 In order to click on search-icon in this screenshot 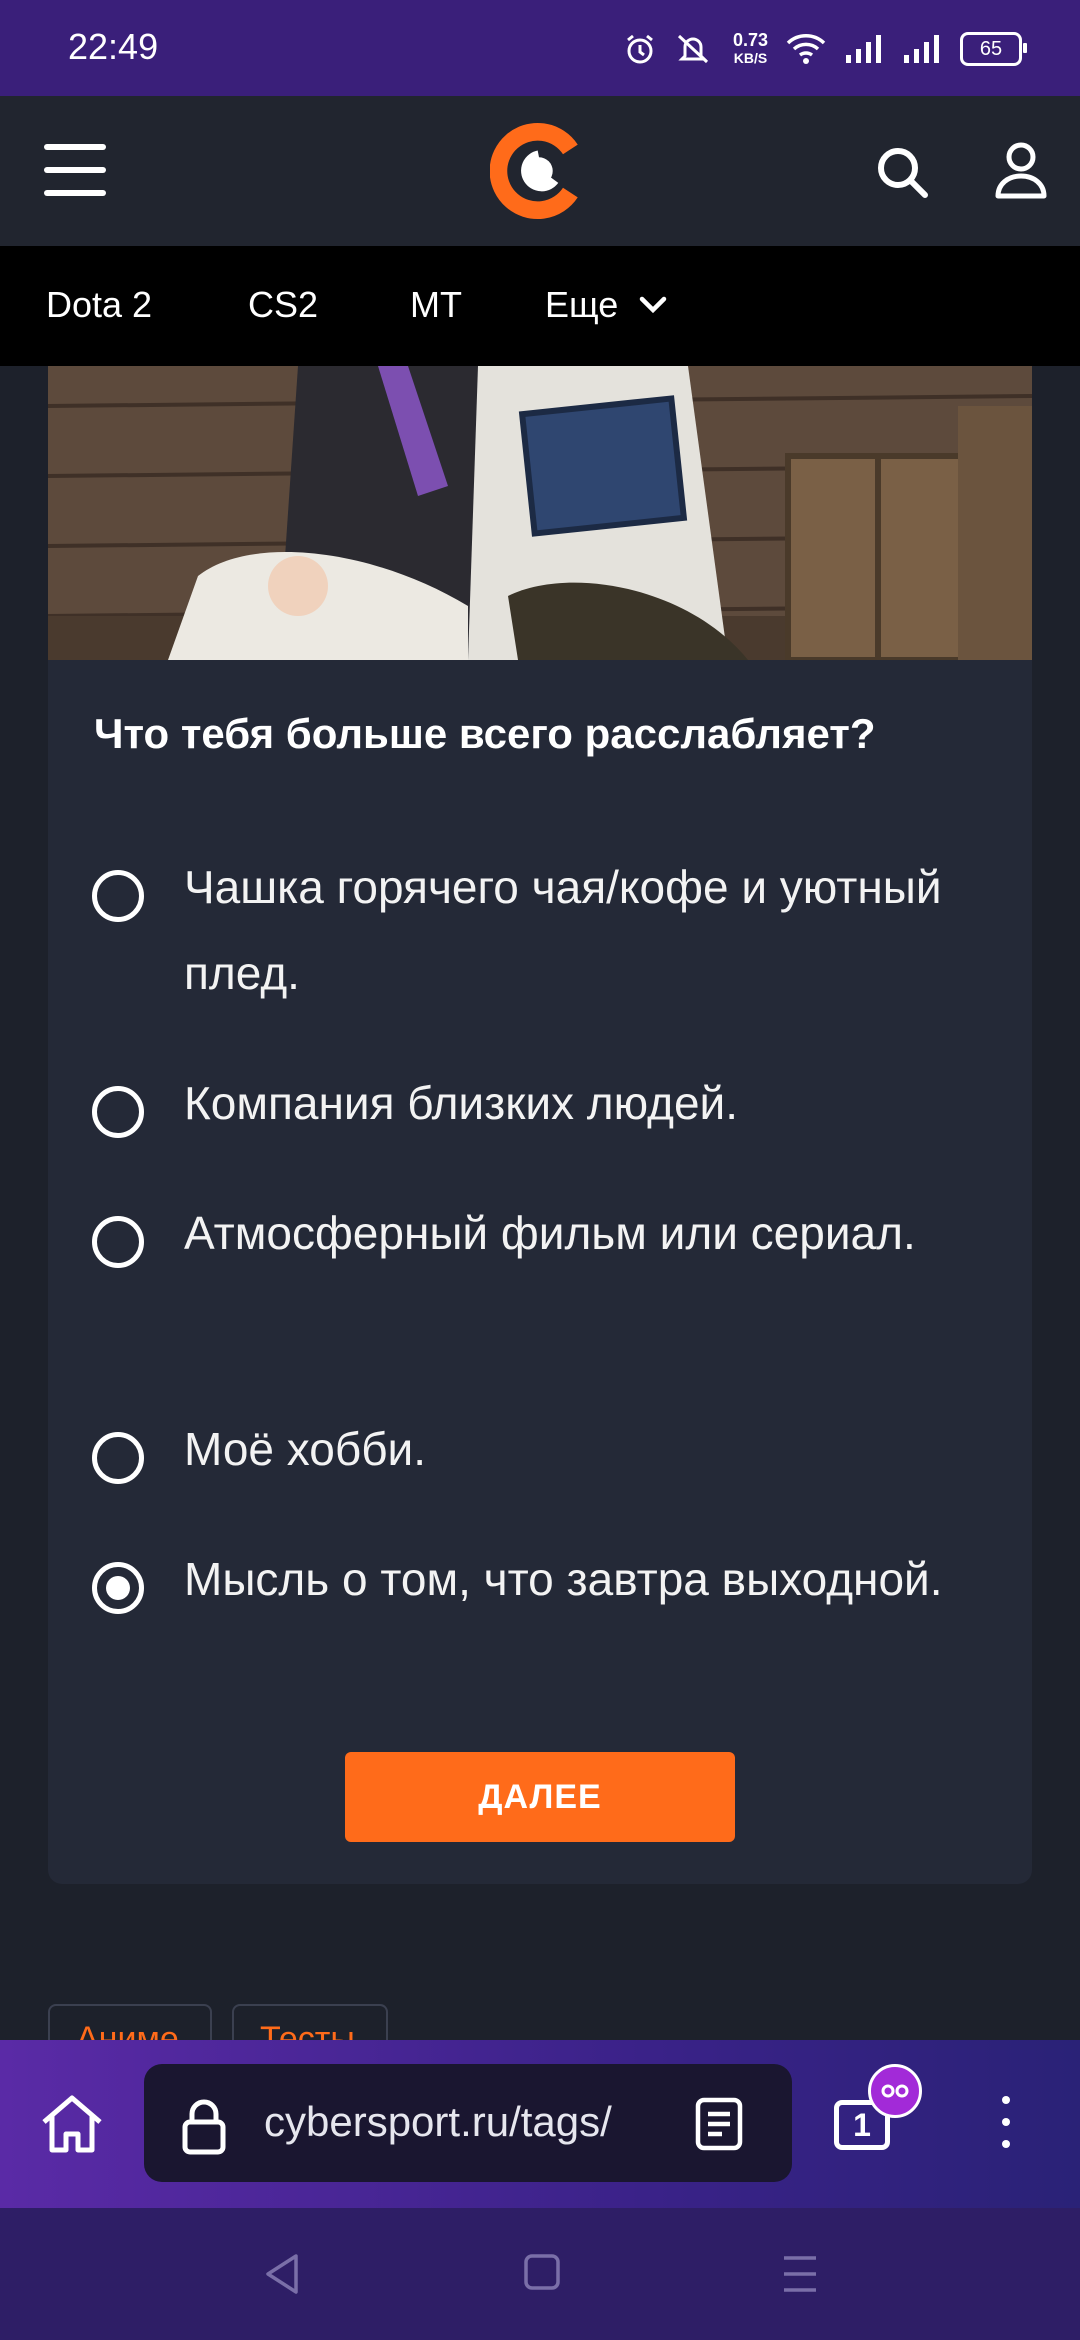, I will do `click(902, 172)`.